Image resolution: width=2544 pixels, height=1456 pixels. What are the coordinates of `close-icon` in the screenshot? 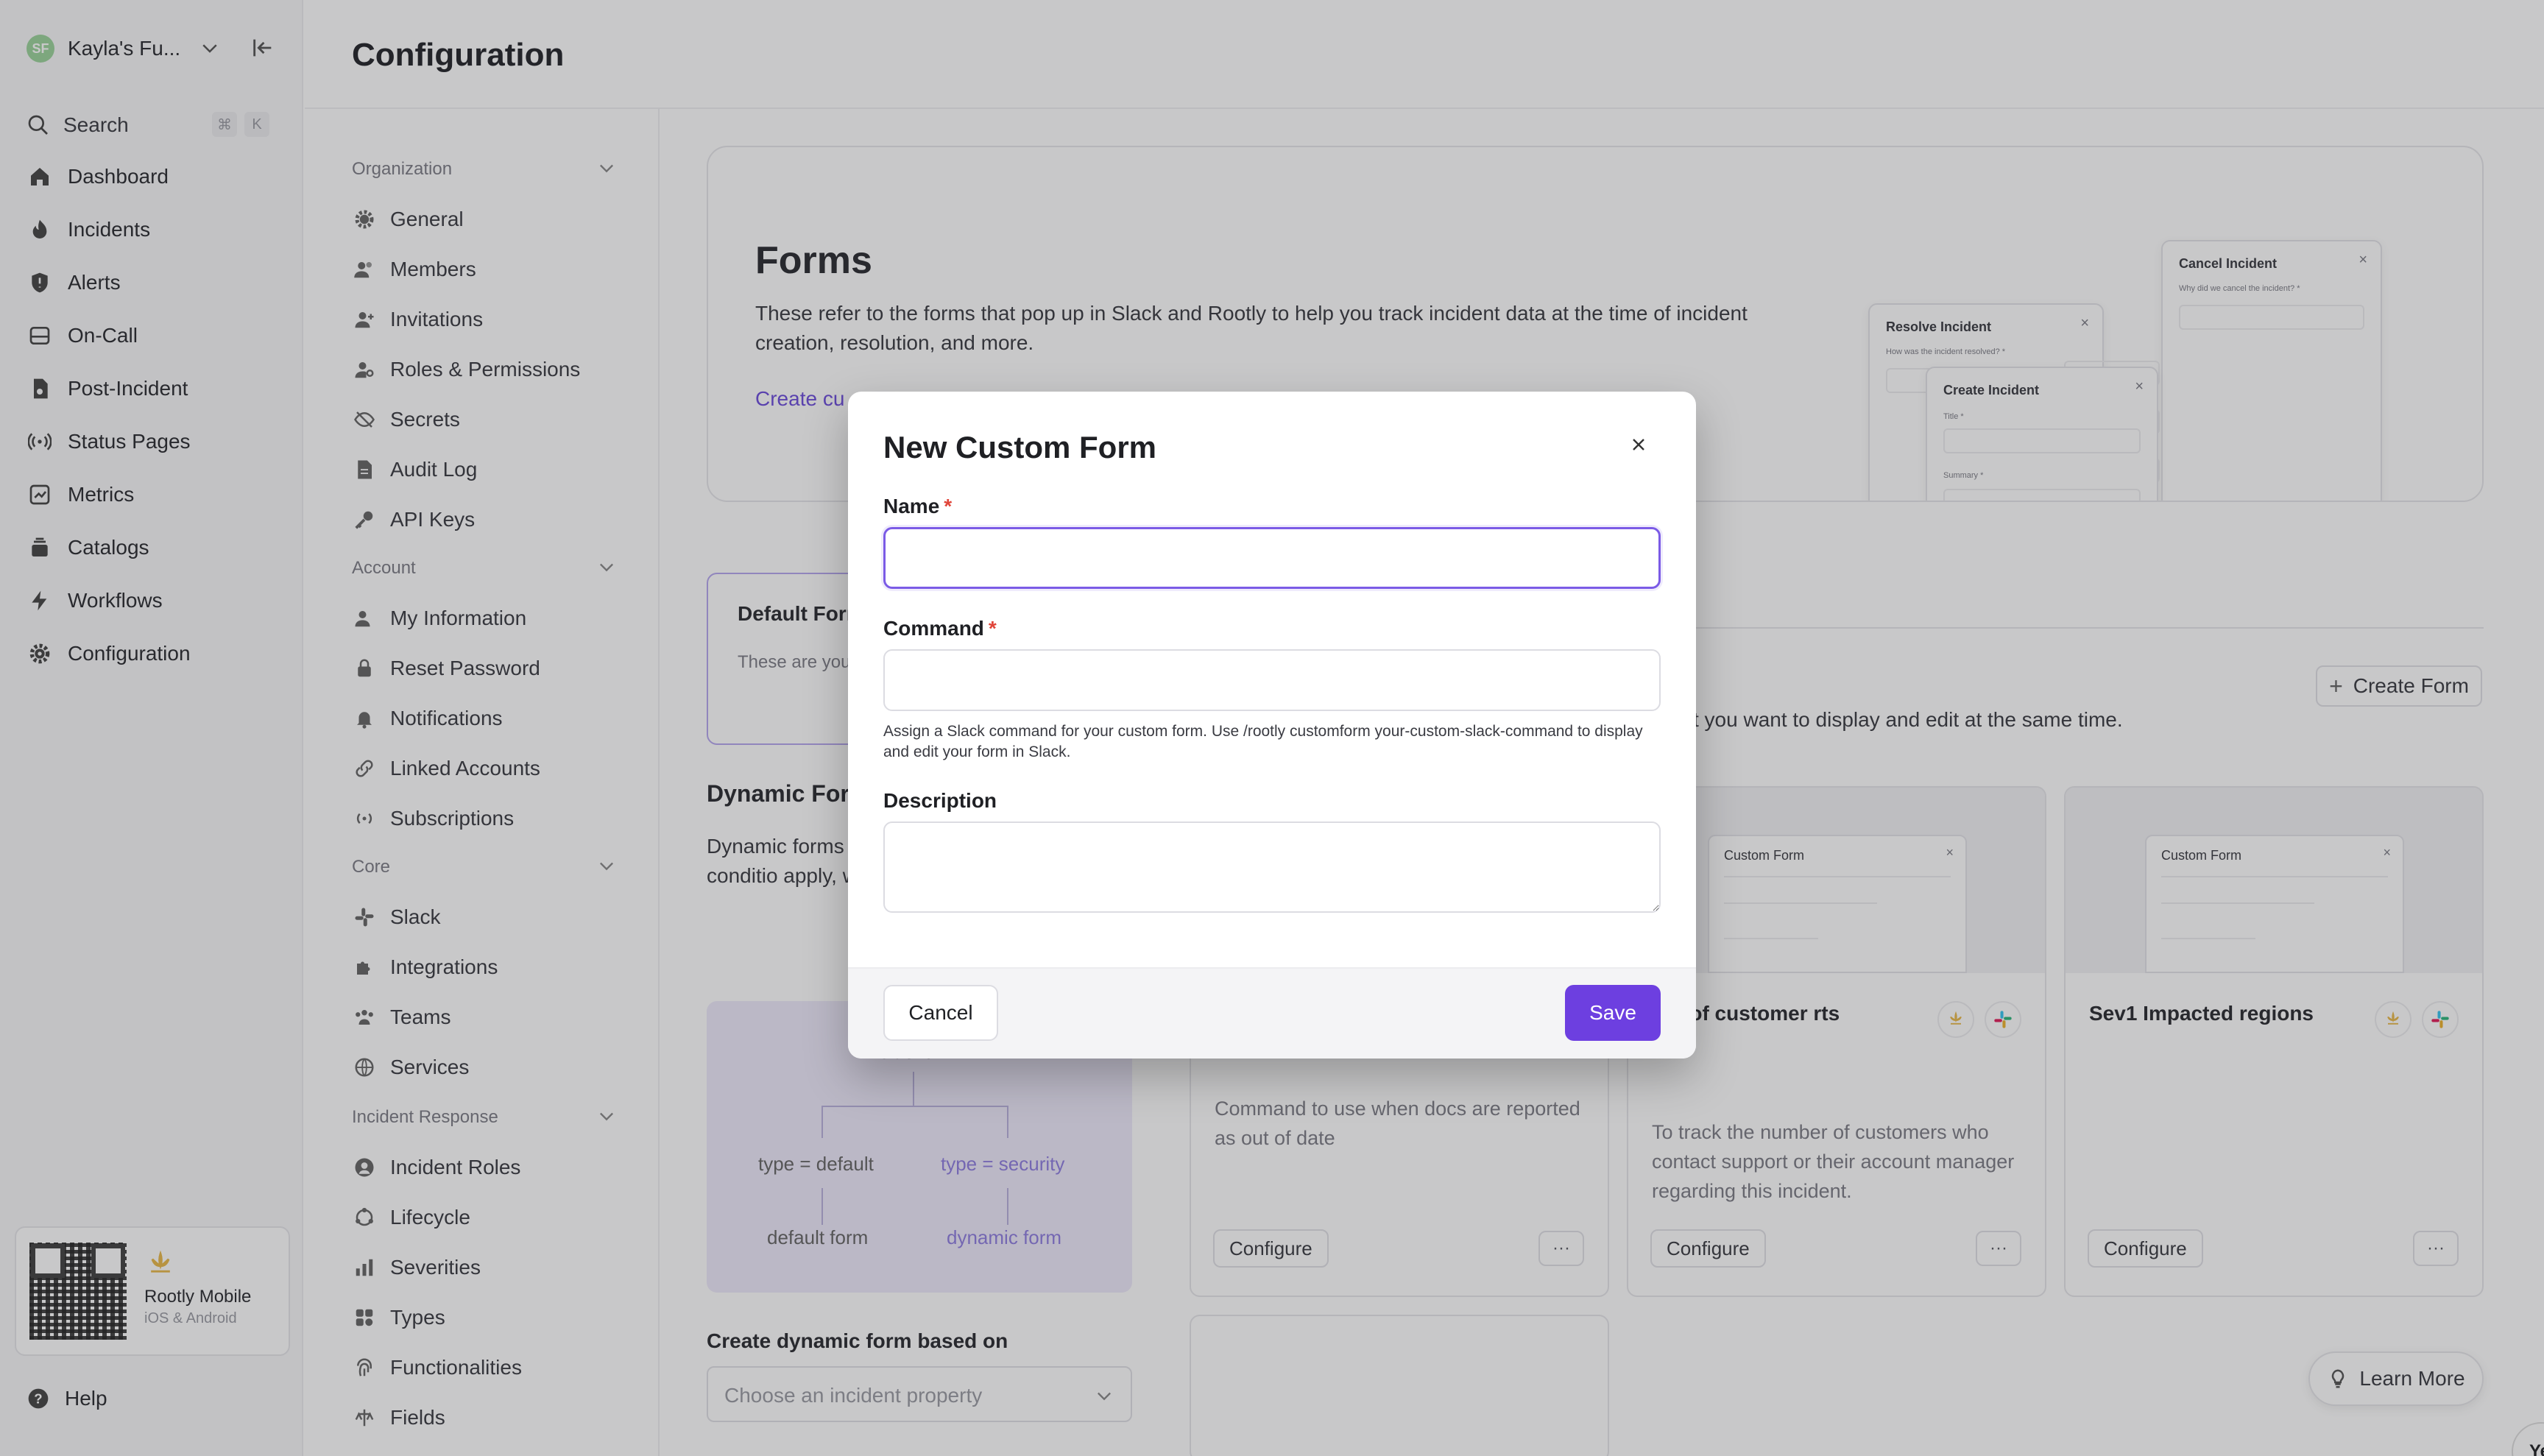 It's located at (1638, 444).